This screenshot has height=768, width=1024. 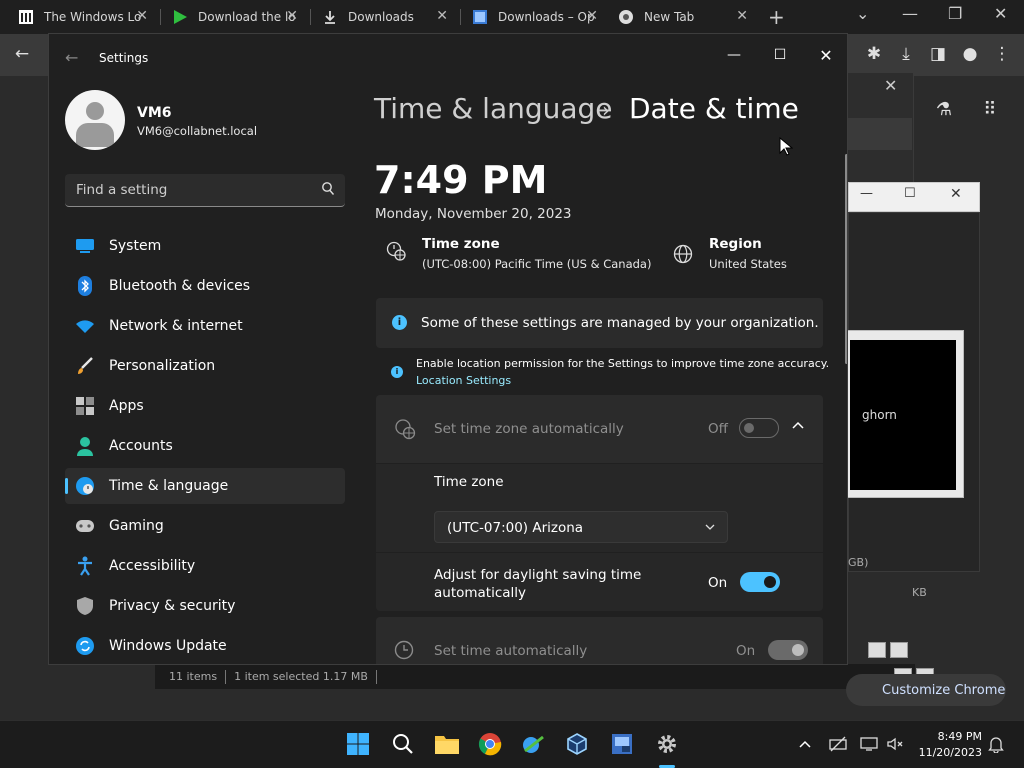 I want to click on volume-muted-icon, so click(x=895, y=744).